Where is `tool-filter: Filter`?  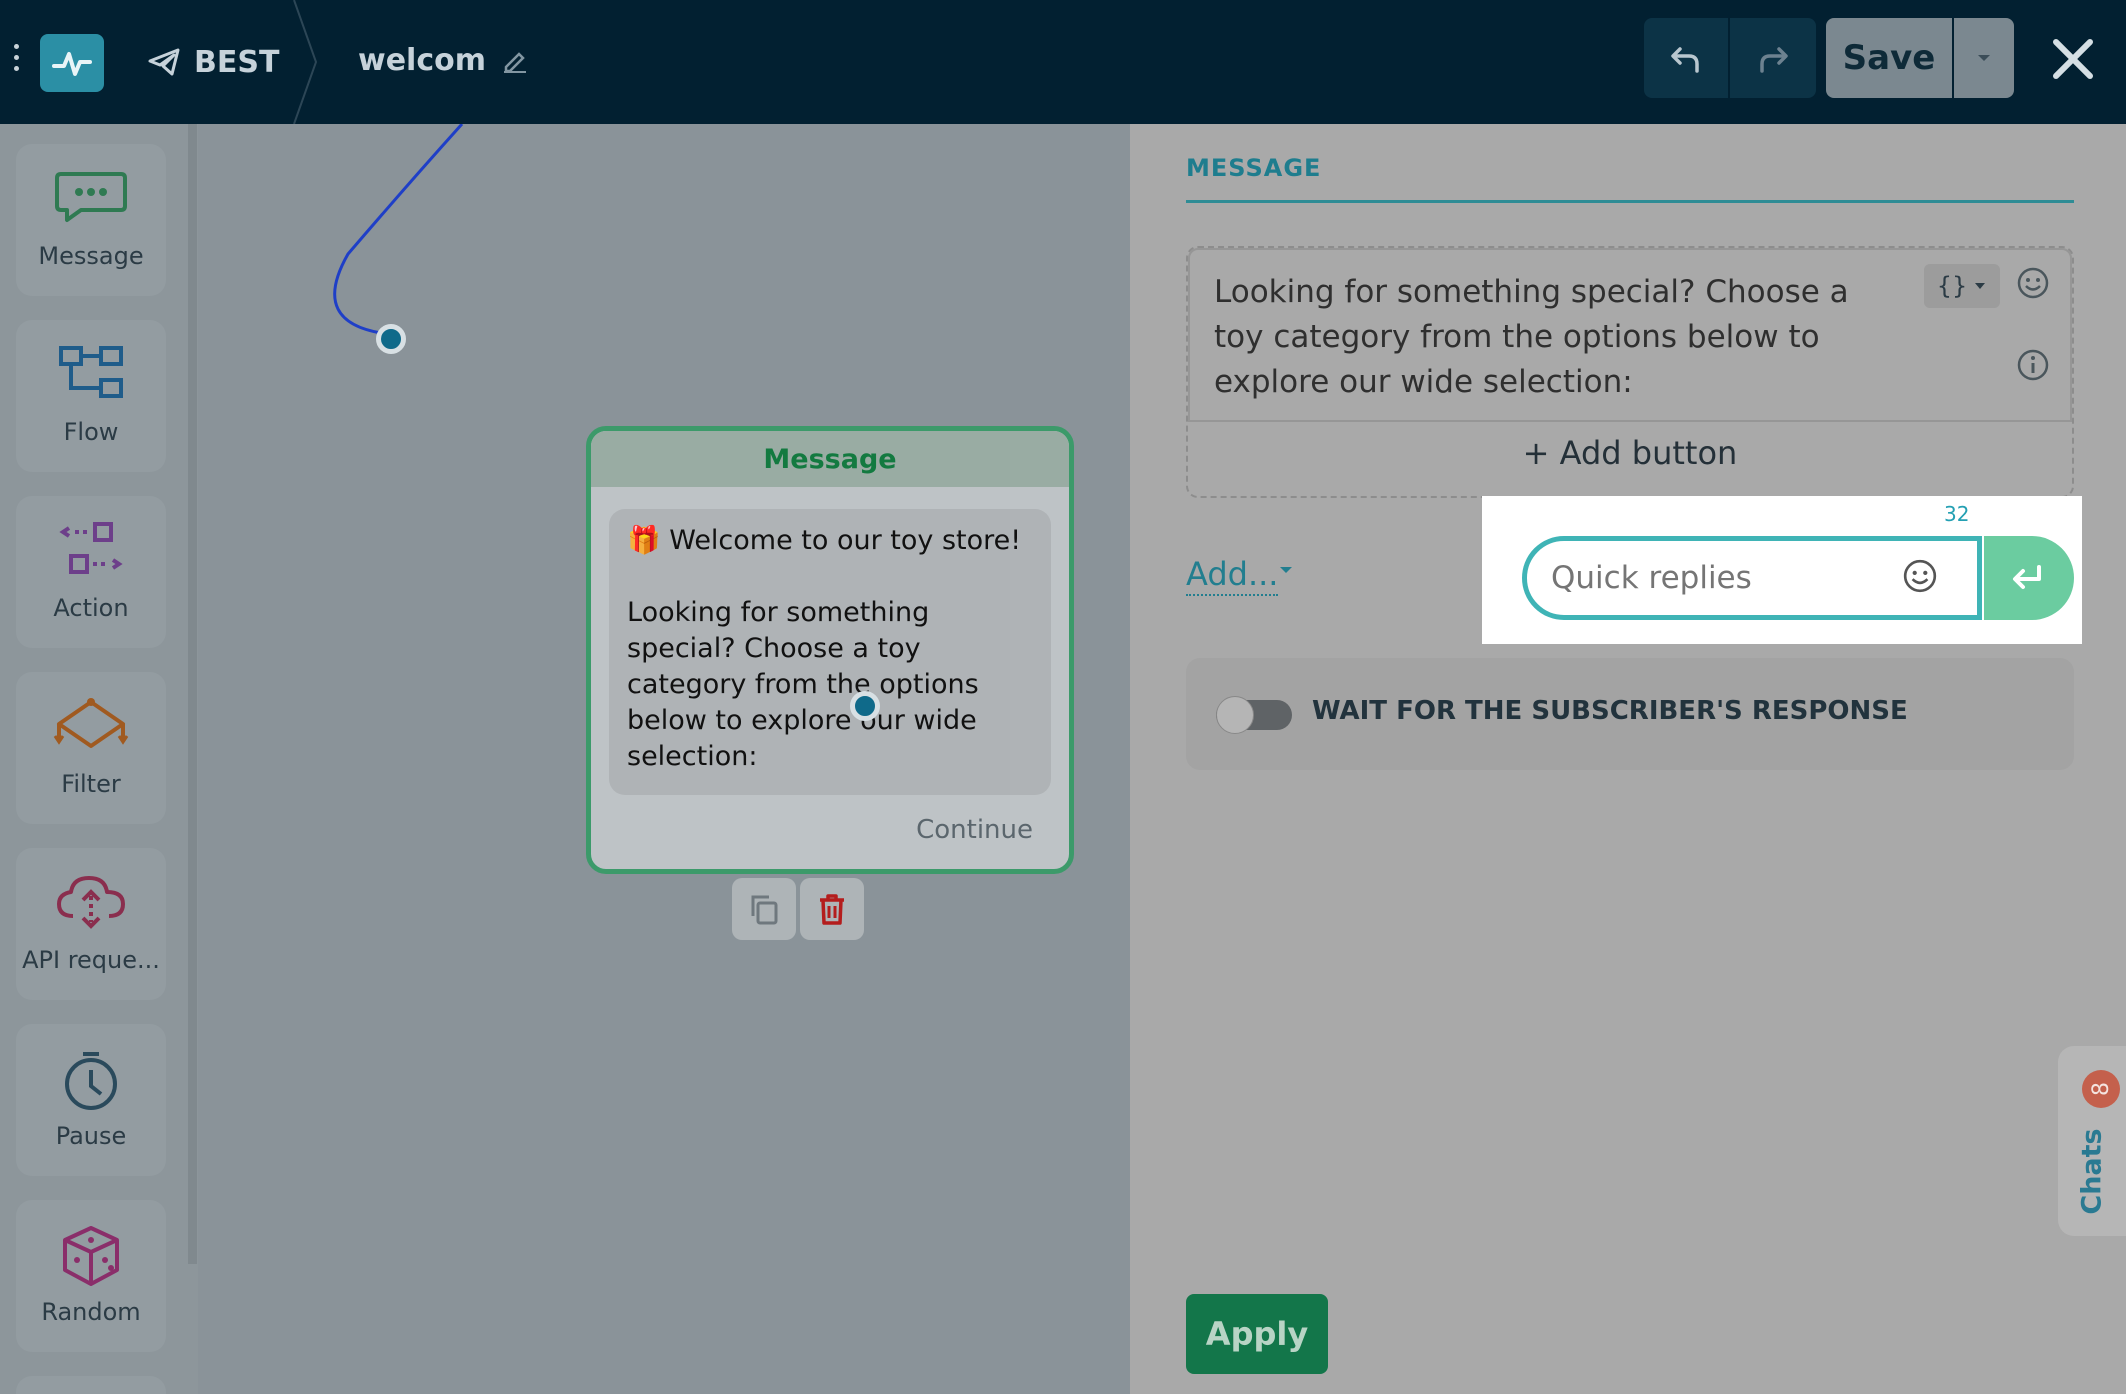
tool-filter: Filter is located at coordinates (91, 748).